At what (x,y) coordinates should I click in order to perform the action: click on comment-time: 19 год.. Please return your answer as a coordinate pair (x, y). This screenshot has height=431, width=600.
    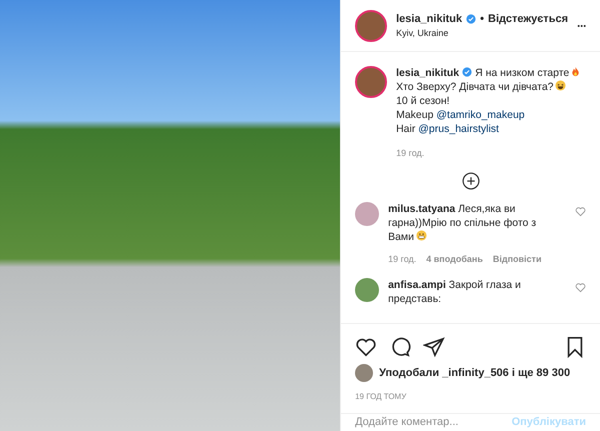
    Looking at the image, I should click on (402, 259).